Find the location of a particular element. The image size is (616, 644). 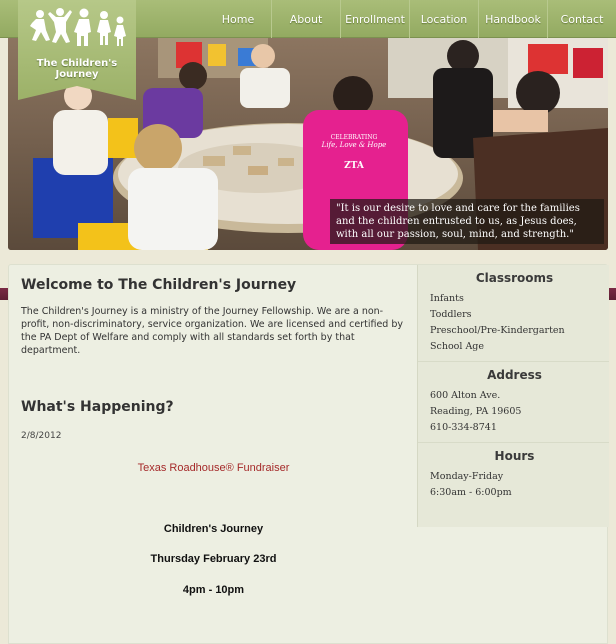

classroom-preschool: Preschool/Pre-Kindergarten is located at coordinates (514, 331).